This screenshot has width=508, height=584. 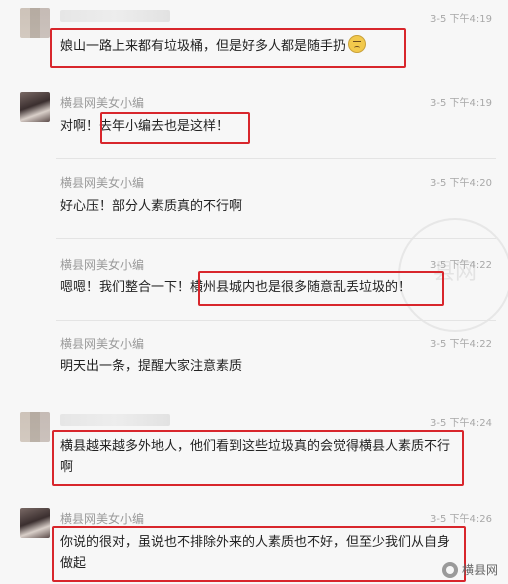 I want to click on pensive-face-icon, so click(x=357, y=44).